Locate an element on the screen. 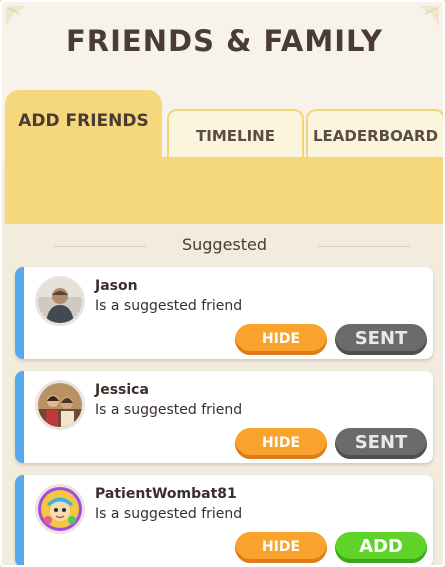 The image size is (445, 567). friend-name: Jessica is located at coordinates (122, 390).